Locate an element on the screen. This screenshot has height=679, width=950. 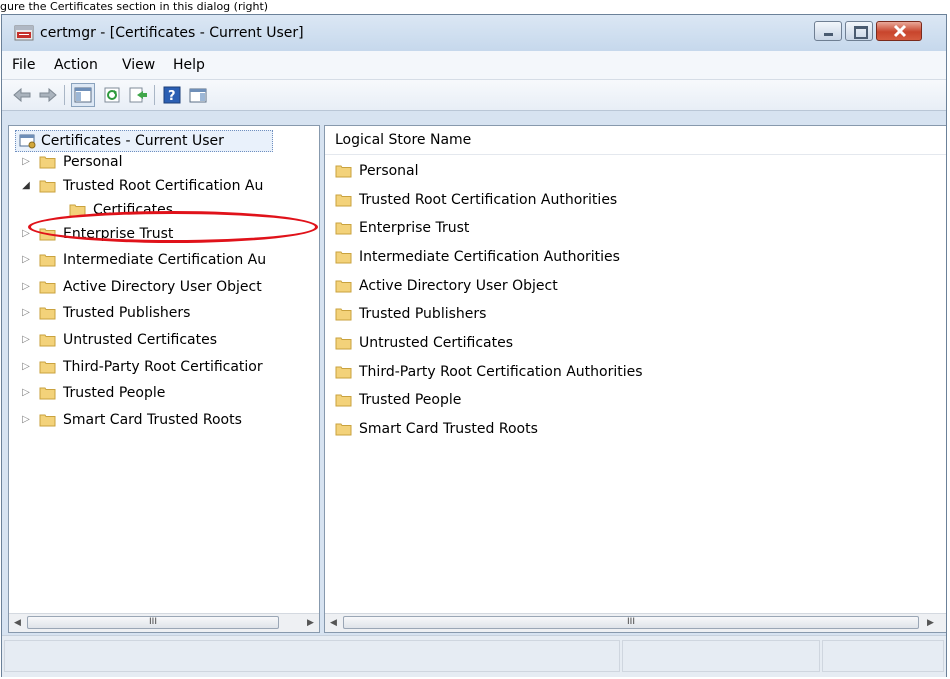
tree-item-active-directory: ▷ Active Directory User Object is located at coordinates (164, 287).